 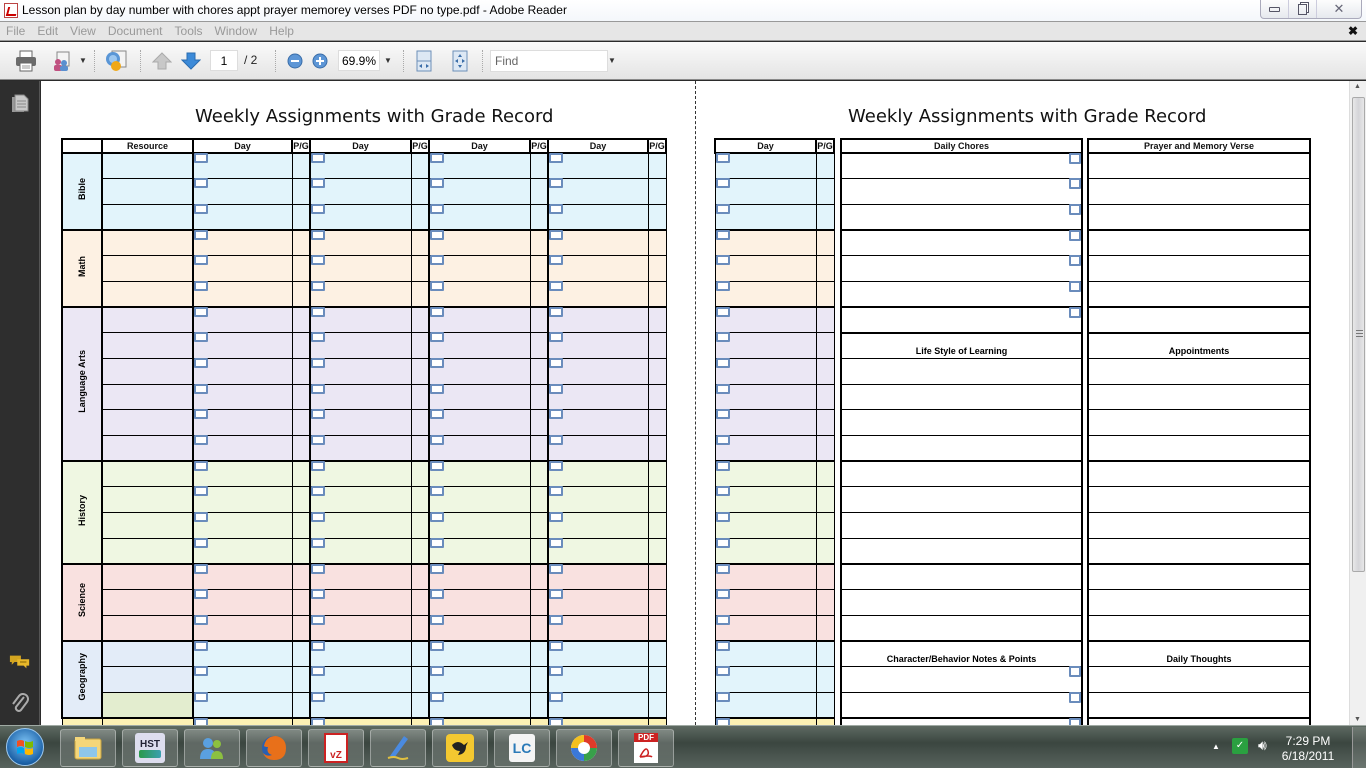 What do you see at coordinates (150, 748) in the screenshot?
I see `taskbar-hst: HST` at bounding box center [150, 748].